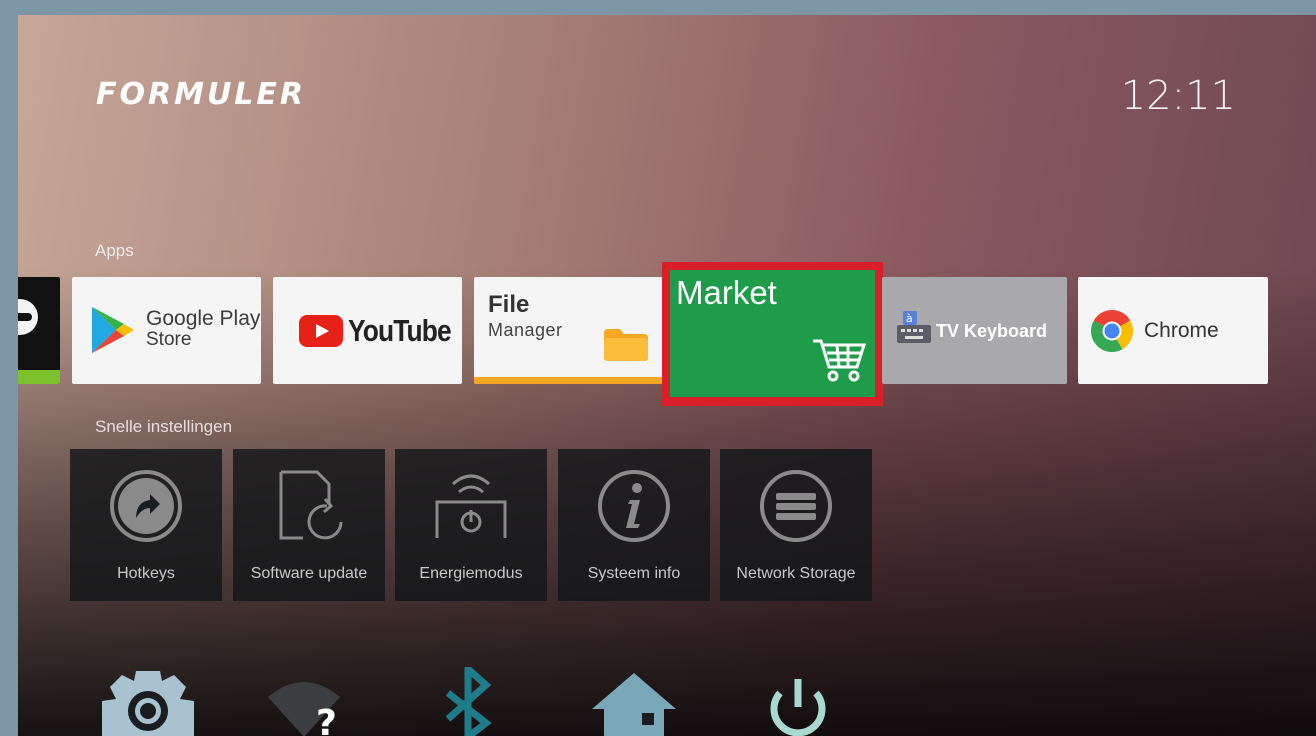  What do you see at coordinates (470, 701) in the screenshot?
I see `bluetooth-icon` at bounding box center [470, 701].